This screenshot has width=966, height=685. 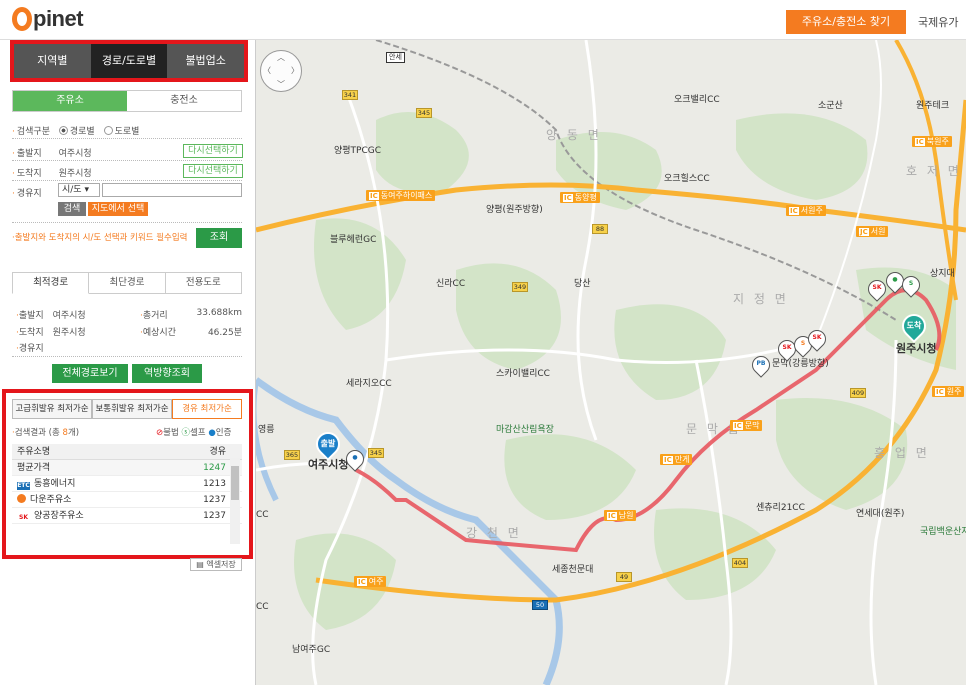 What do you see at coordinates (63, 130) in the screenshot?
I see `radio-route` at bounding box center [63, 130].